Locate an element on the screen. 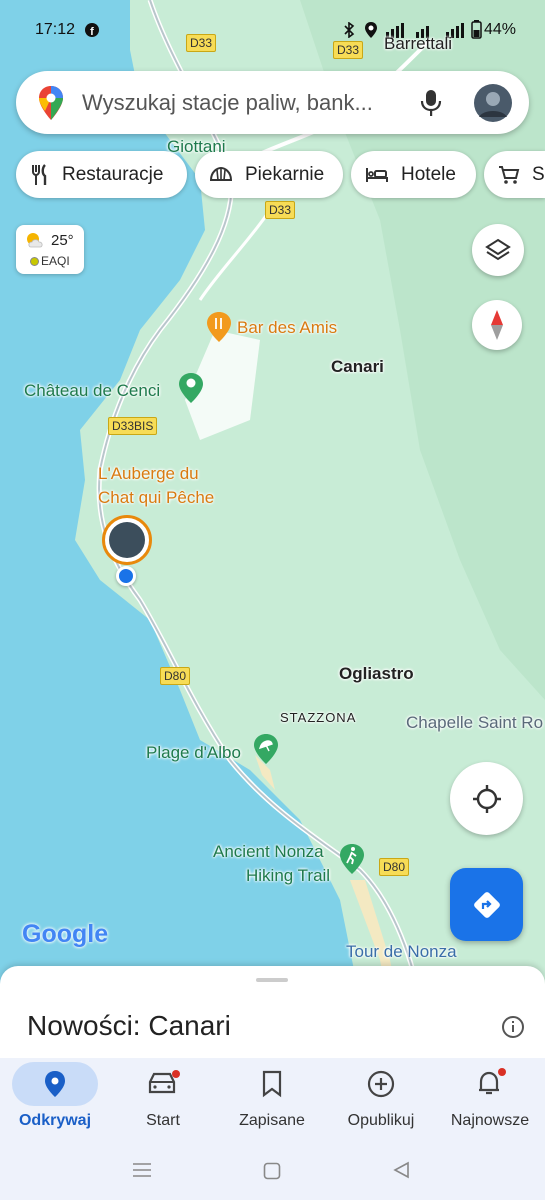 Image resolution: width=545 pixels, height=1200 pixels. sheet-title: Nowości: Canari is located at coordinates (129, 1025).